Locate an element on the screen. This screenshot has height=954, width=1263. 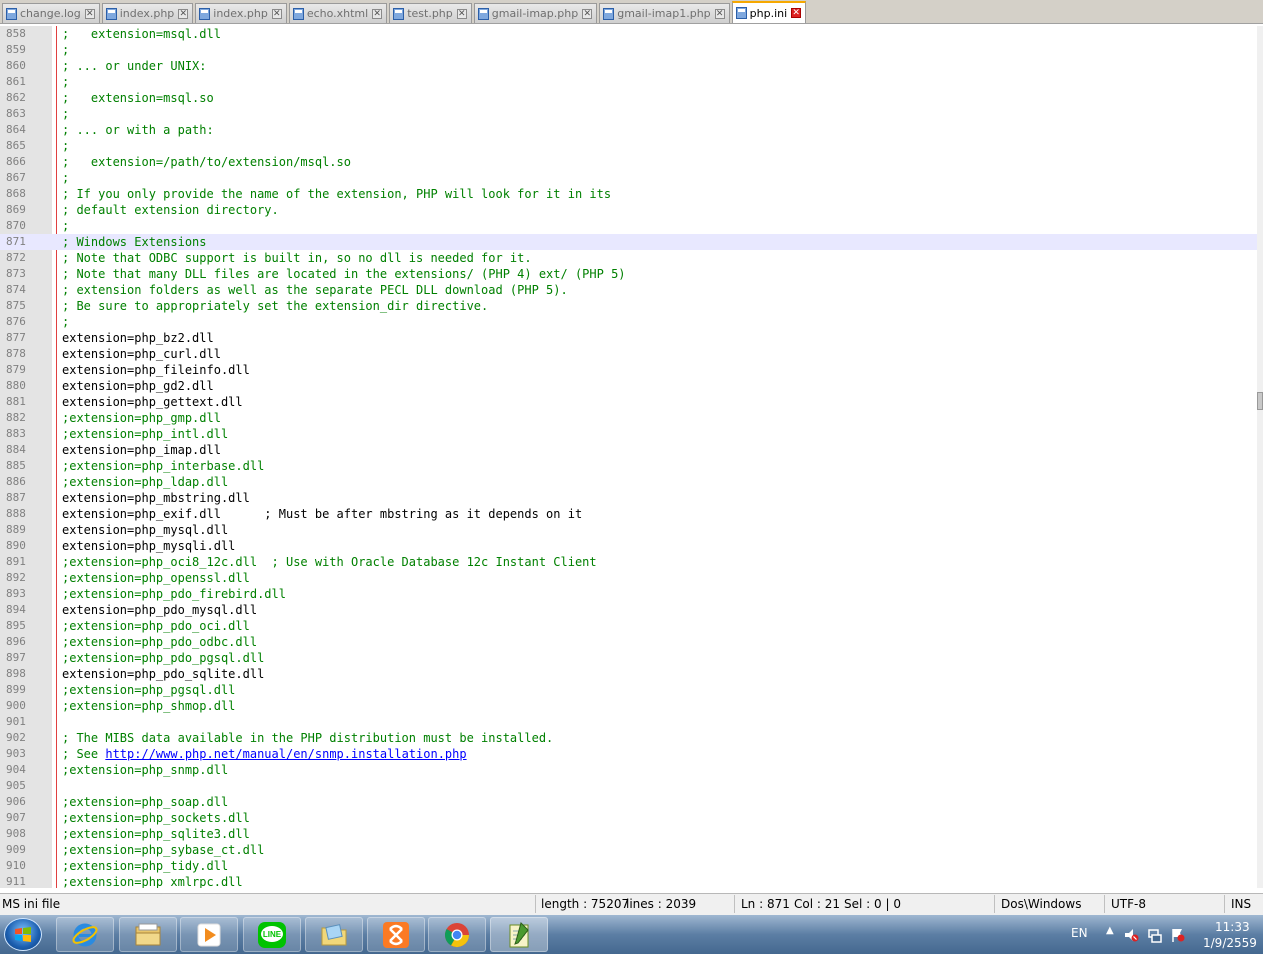
taskbar-file-explorer is located at coordinates (148, 934).